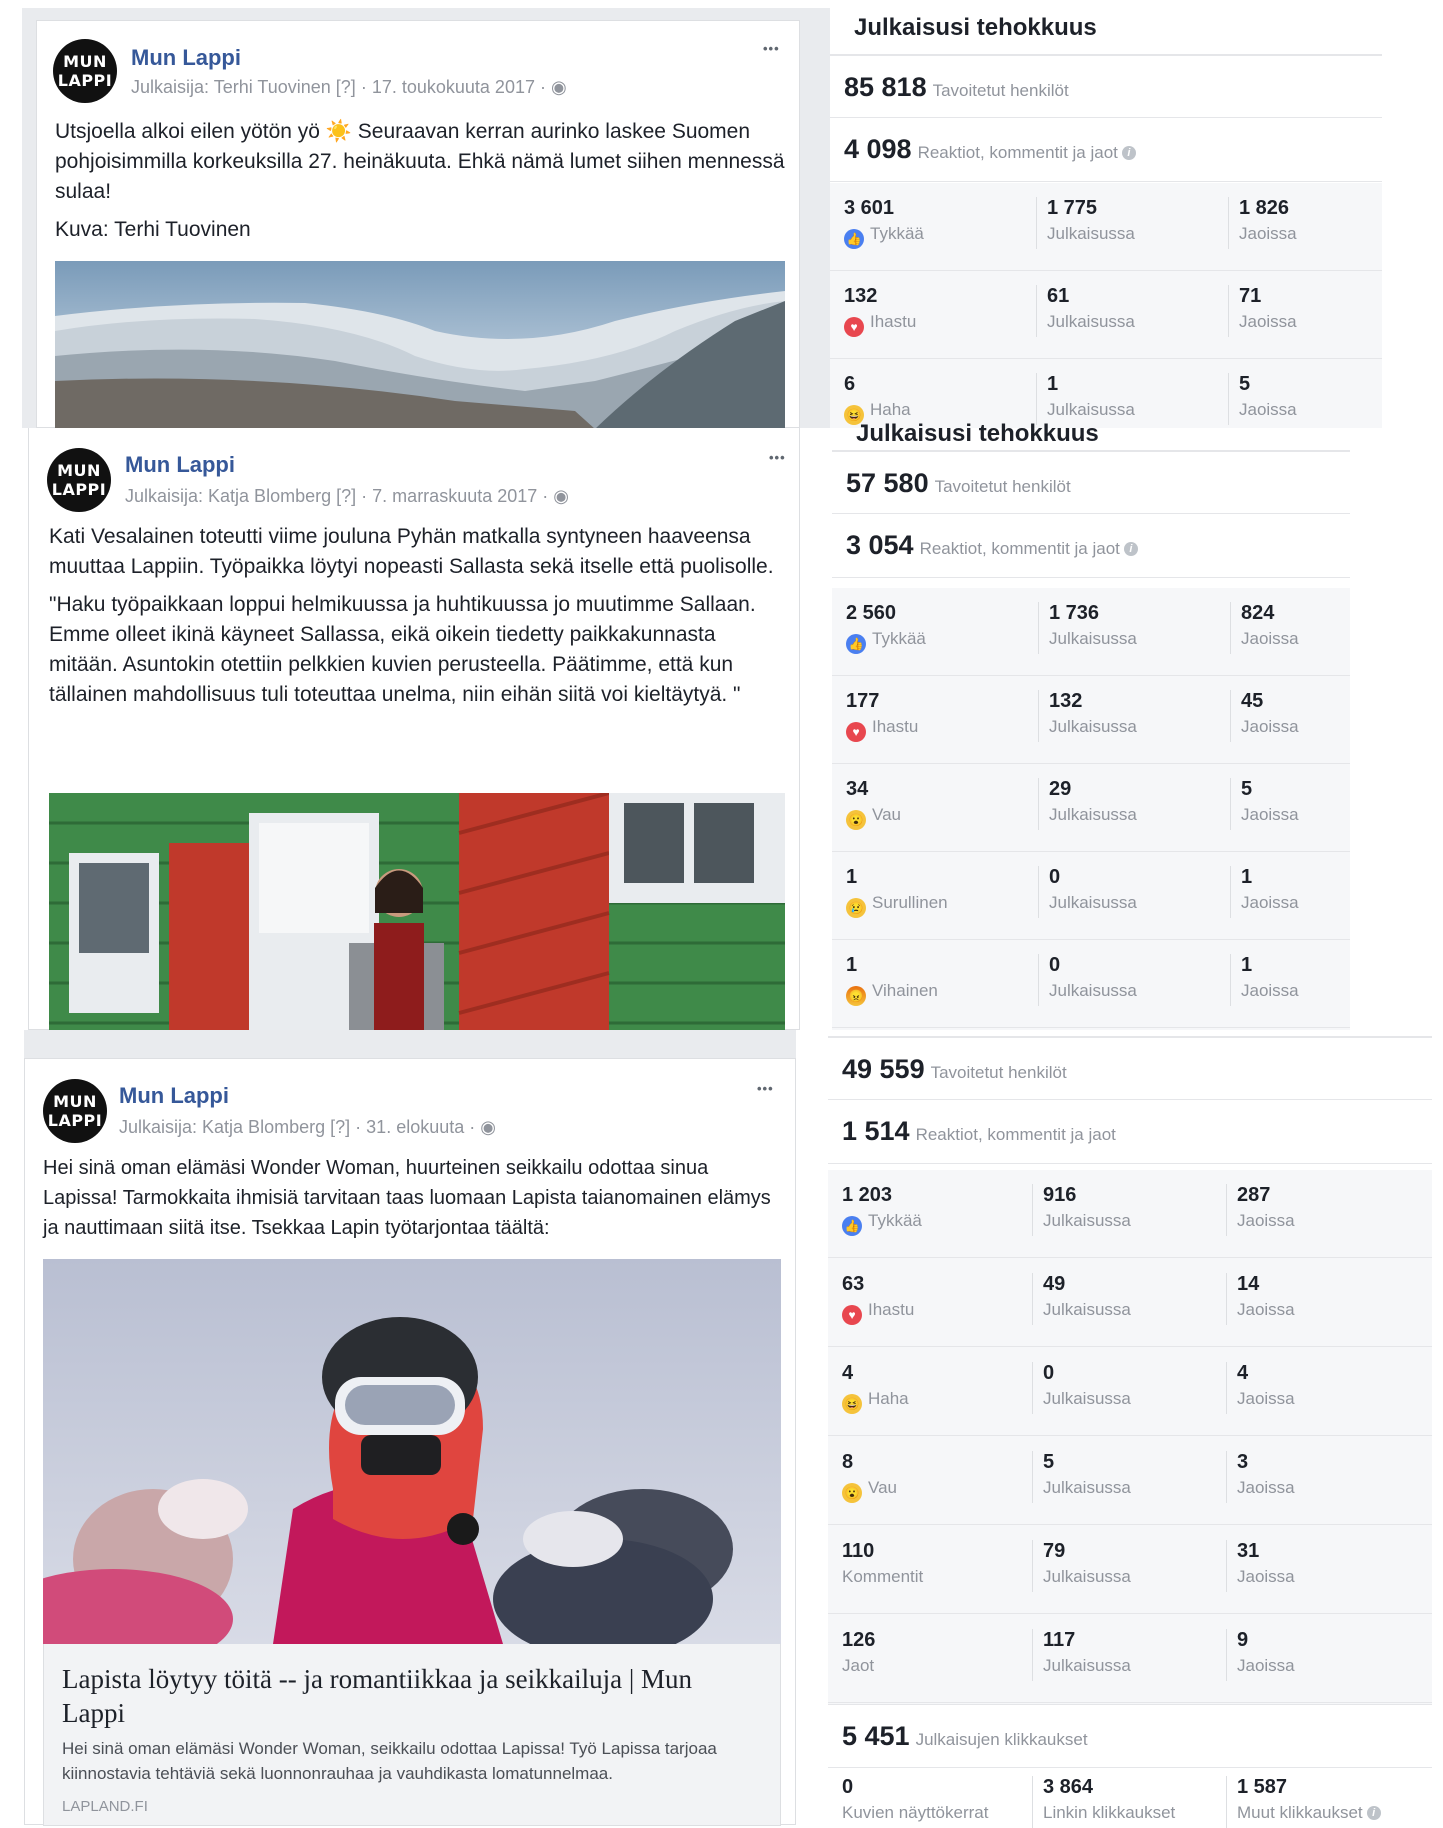 The height and width of the screenshot is (1828, 1443). Describe the element at coordinates (1091, 896) in the screenshot. I see `reaction-row-sad: 1 😢 Surullinen 0 Julkaisussa 1 Jaoissa` at that location.